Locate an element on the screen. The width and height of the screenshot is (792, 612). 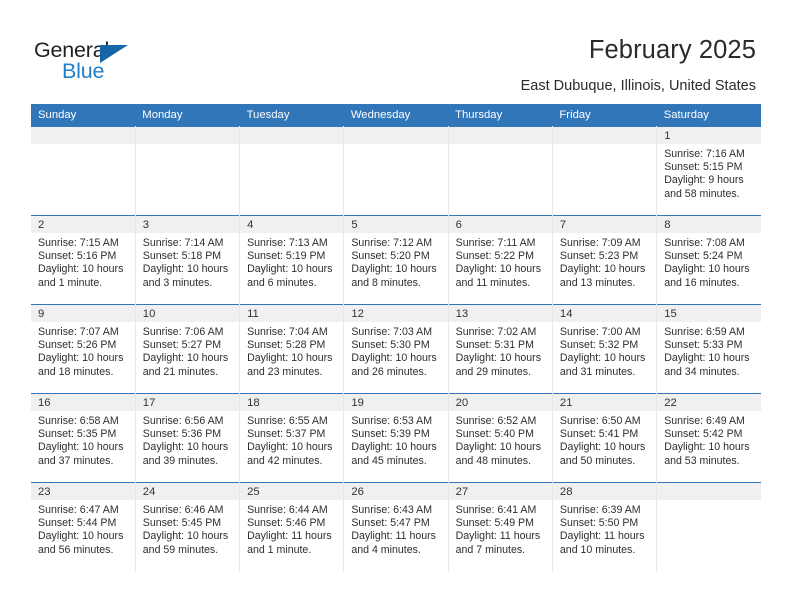
sunset-text: Sunset: 5:23 PM is located at coordinates (599, 256).